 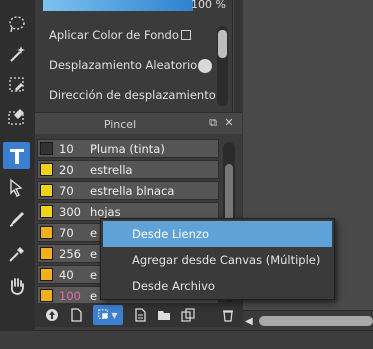 I want to click on chevron-down-icon: ▼, so click(x=114, y=315).